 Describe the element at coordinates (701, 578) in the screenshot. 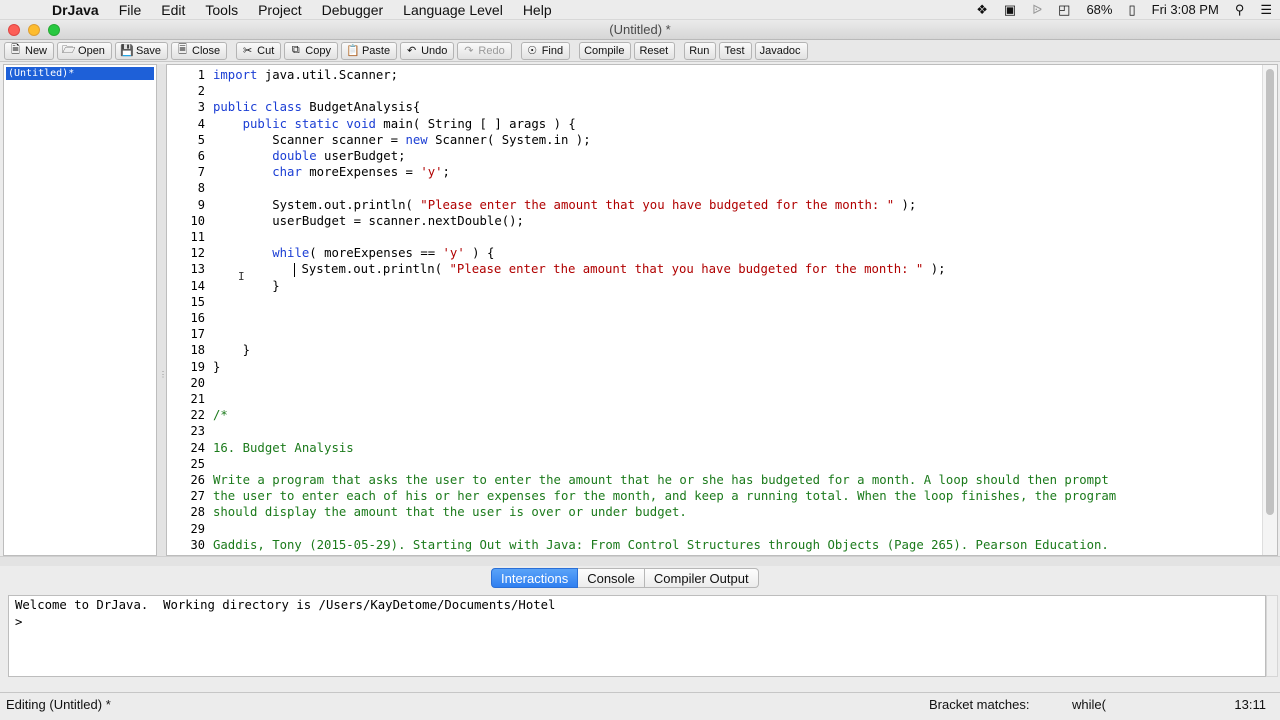

I see `tab-compiler-output: Compiler Output` at that location.